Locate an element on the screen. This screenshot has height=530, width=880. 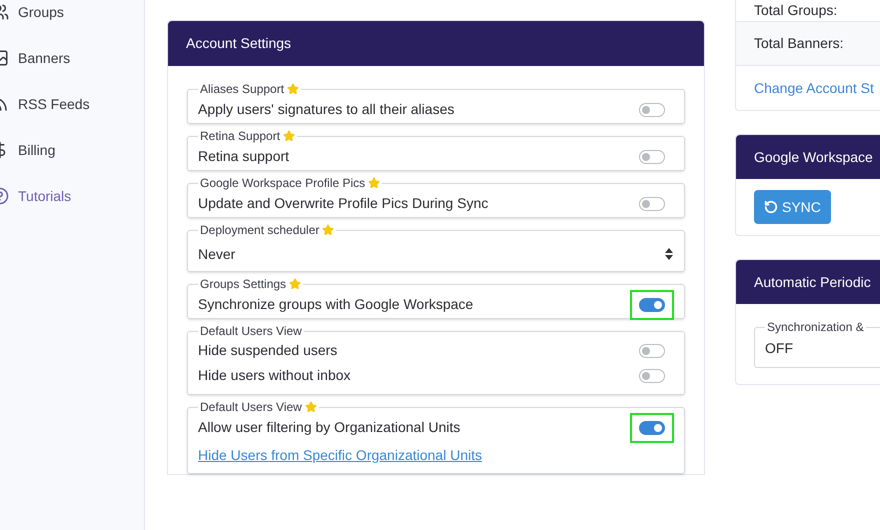
setting-label: Allow user filtering by Organizational Units is located at coordinates (329, 427).